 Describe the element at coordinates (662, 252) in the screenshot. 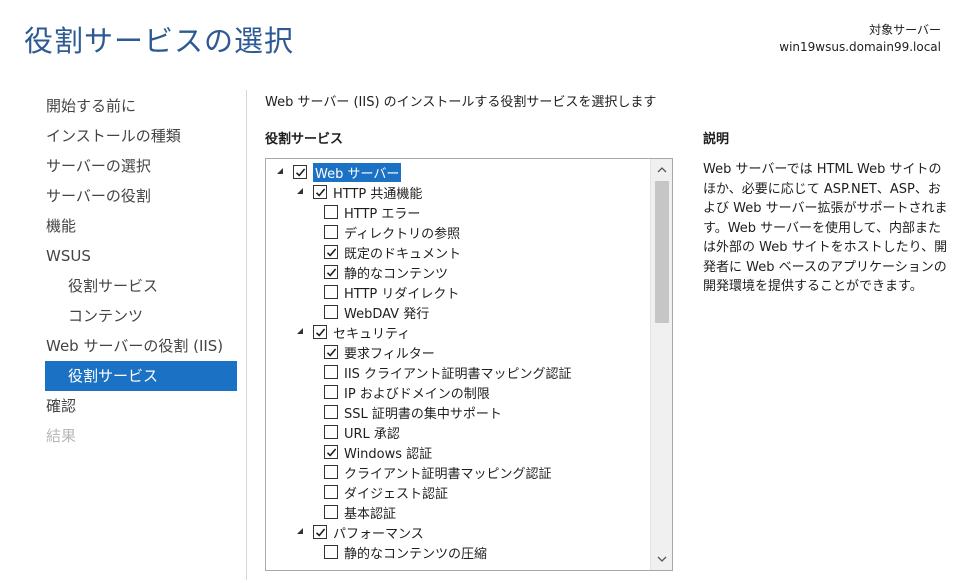

I see `scroll-thumb` at that location.